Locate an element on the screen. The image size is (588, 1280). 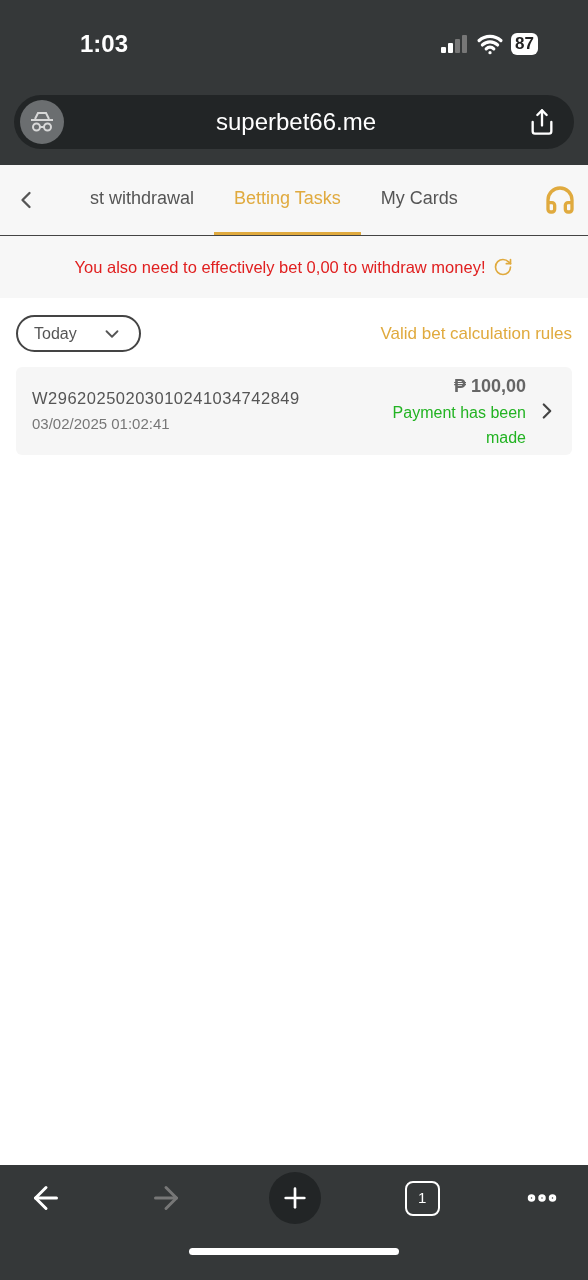
tab-count-button: 1 is located at coordinates (422, 1198).